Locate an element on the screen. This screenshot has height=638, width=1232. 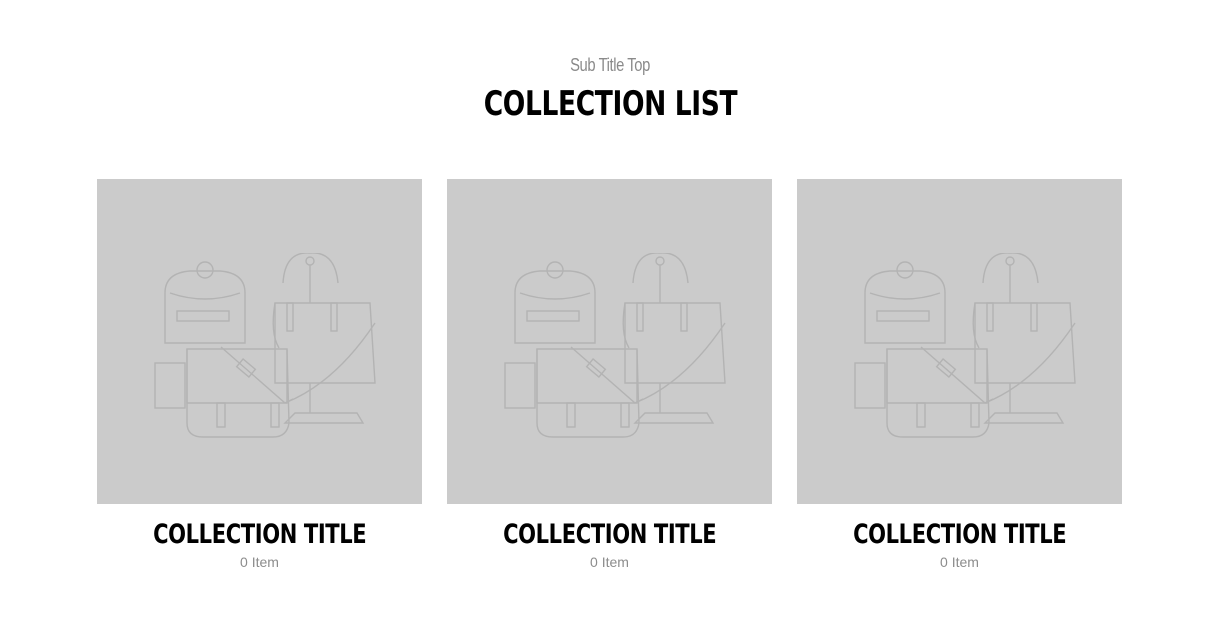
section-title: COLLECTION LIST is located at coordinates (610, 104).